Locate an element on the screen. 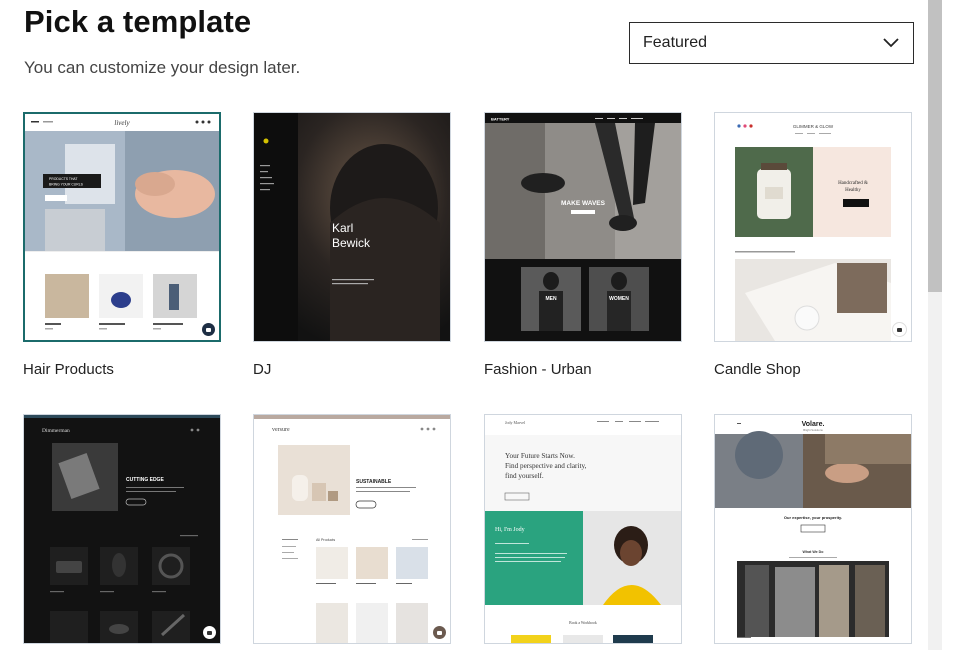  preview-brand: BATTERY is located at coordinates (500, 119).